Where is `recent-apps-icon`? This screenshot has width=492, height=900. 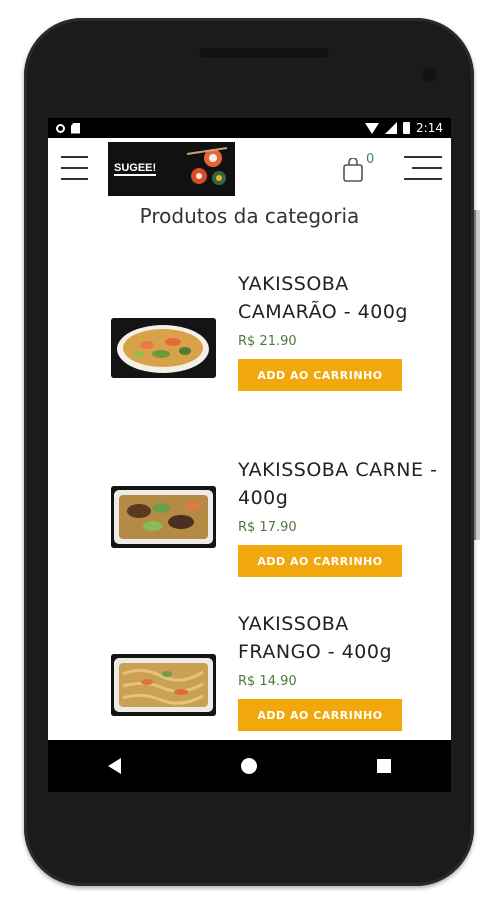
recent-apps-icon is located at coordinates (384, 766).